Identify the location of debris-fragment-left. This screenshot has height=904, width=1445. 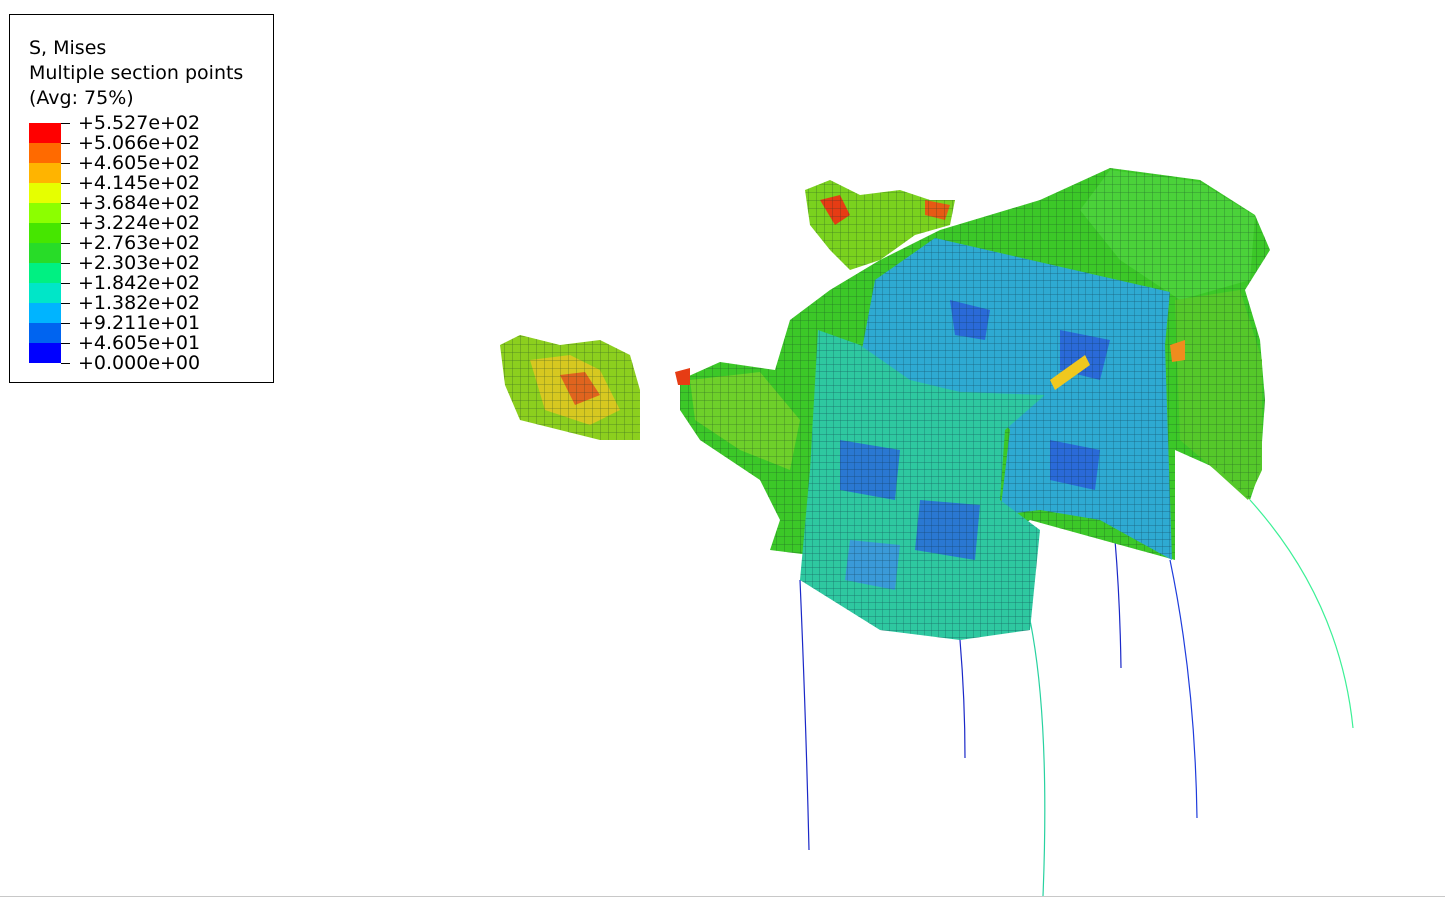
(570, 387).